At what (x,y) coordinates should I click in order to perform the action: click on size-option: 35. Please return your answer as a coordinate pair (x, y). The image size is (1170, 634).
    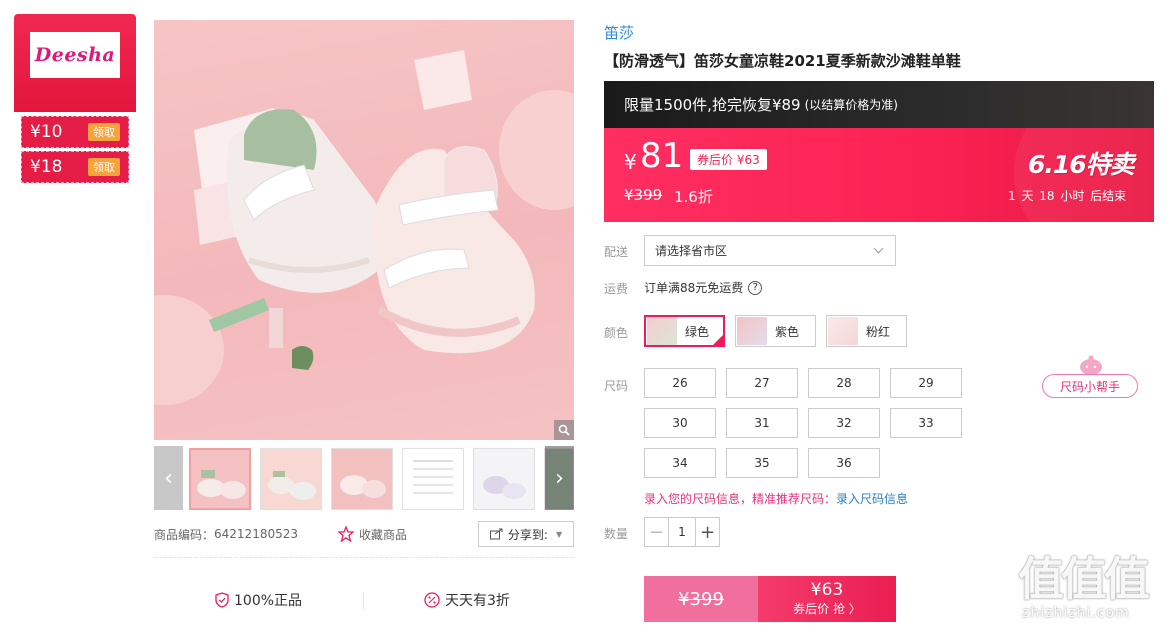
    Looking at the image, I should click on (762, 463).